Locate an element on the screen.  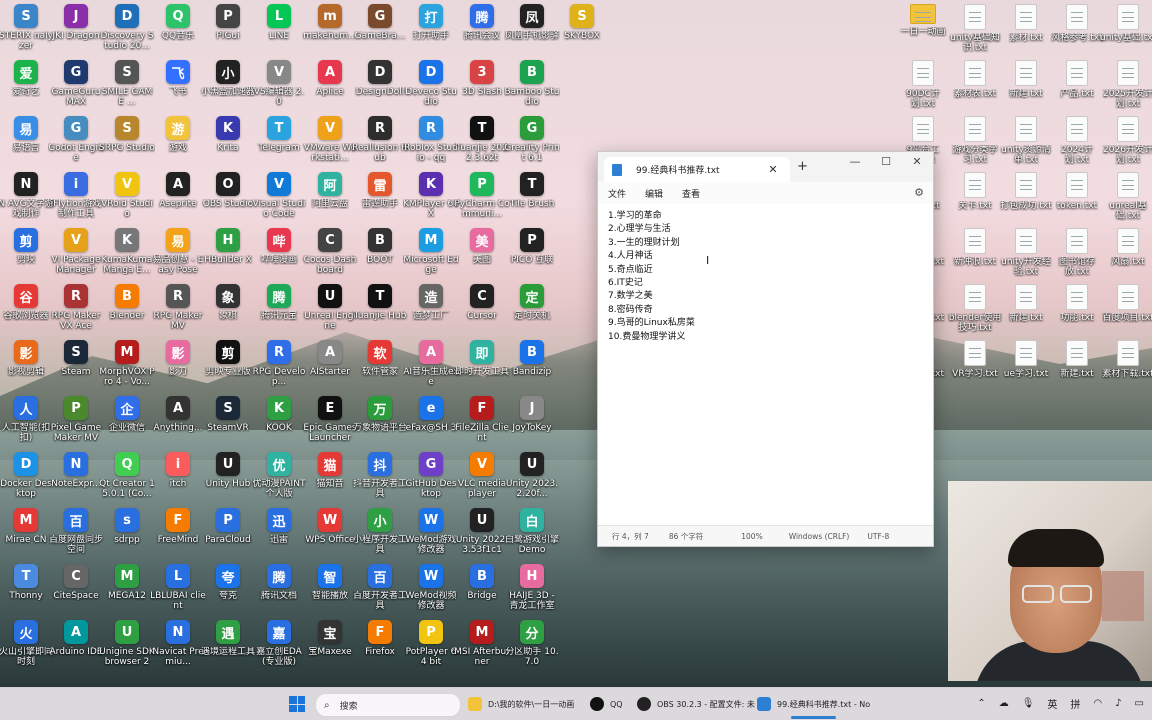
desktop-icon: U Unity 2022.3.53f1c1 is located at coordinates (482, 531).